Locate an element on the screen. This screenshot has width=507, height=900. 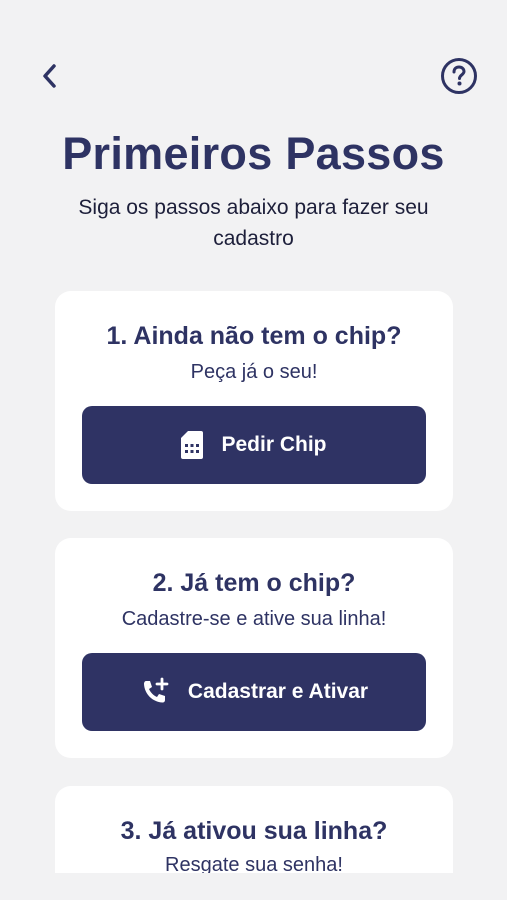
phone-add-icon is located at coordinates (155, 692).